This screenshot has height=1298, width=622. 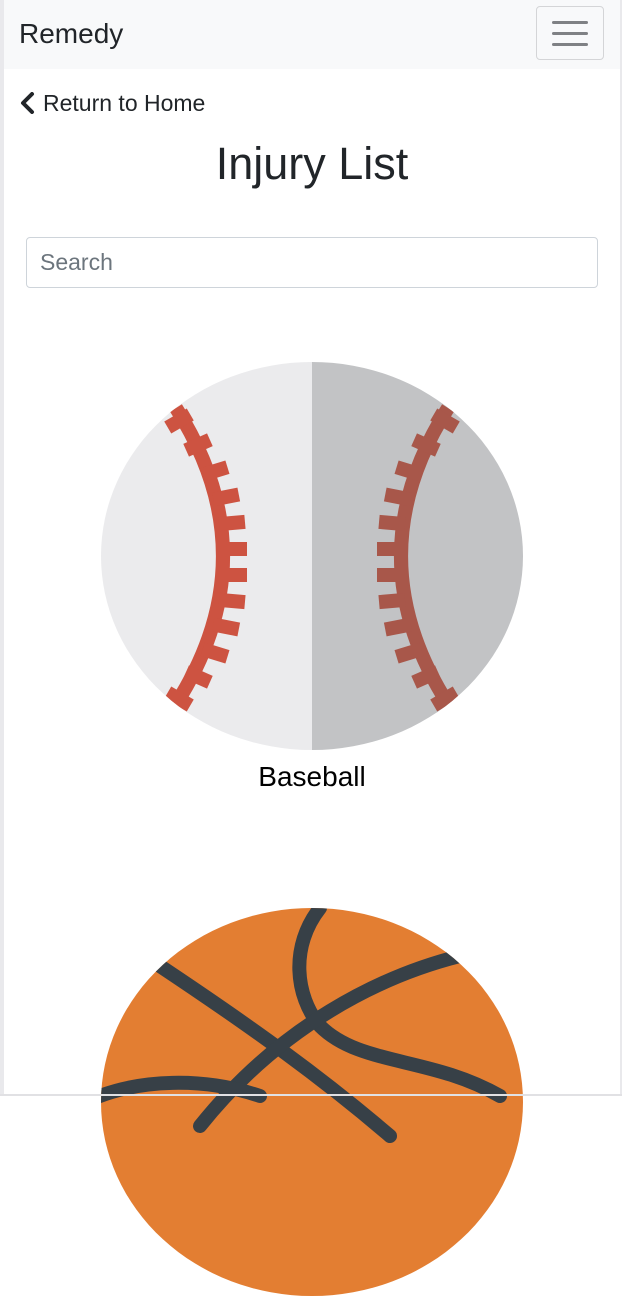 I want to click on navbar-brand: Remedy, so click(x=71, y=34).